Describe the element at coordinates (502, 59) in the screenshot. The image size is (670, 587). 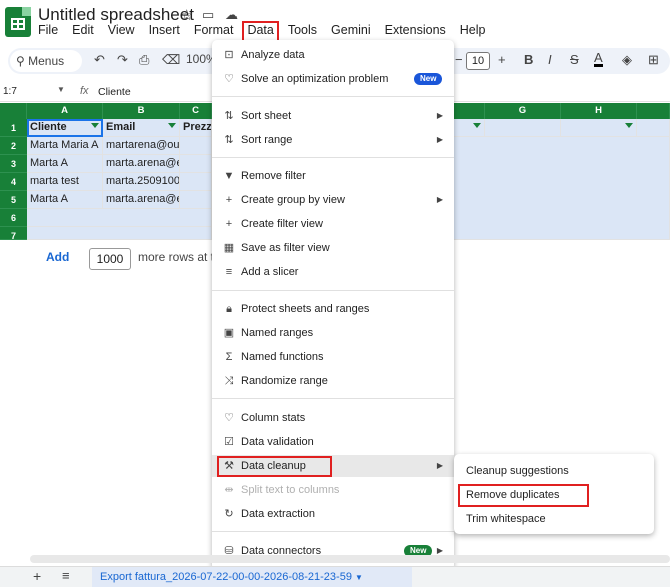
I see `font-size-increase-icon: +` at that location.